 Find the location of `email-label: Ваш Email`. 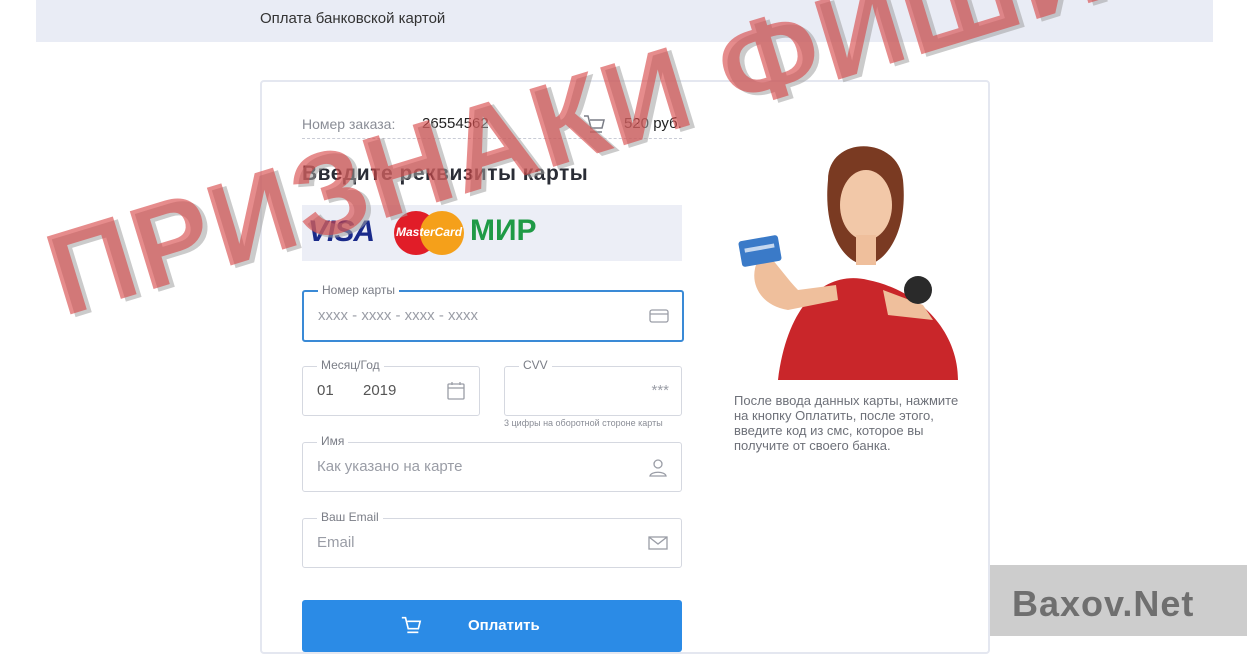

email-label: Ваш Email is located at coordinates (350, 517).